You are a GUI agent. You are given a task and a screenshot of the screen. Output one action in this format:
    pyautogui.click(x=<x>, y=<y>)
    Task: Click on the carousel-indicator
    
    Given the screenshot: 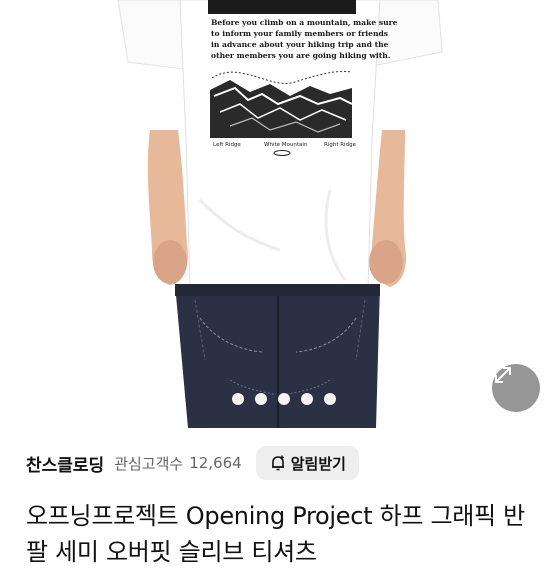 What is the action you would take?
    pyautogui.click(x=284, y=399)
    